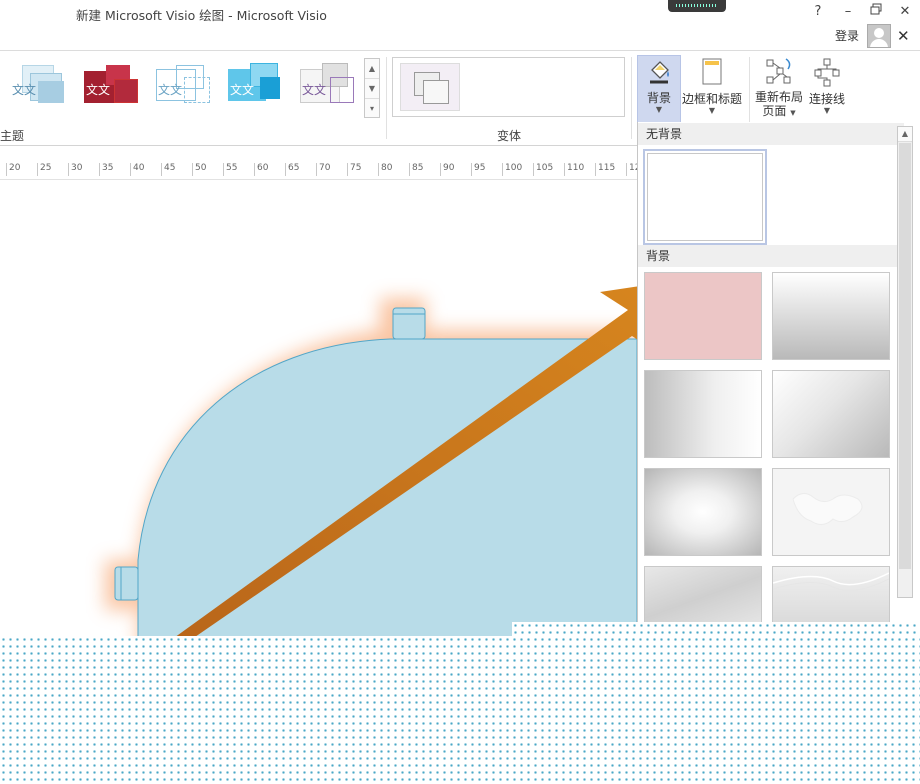 The height and width of the screenshot is (784, 920). I want to click on theme-tile-1-text: 文文, so click(24, 90).